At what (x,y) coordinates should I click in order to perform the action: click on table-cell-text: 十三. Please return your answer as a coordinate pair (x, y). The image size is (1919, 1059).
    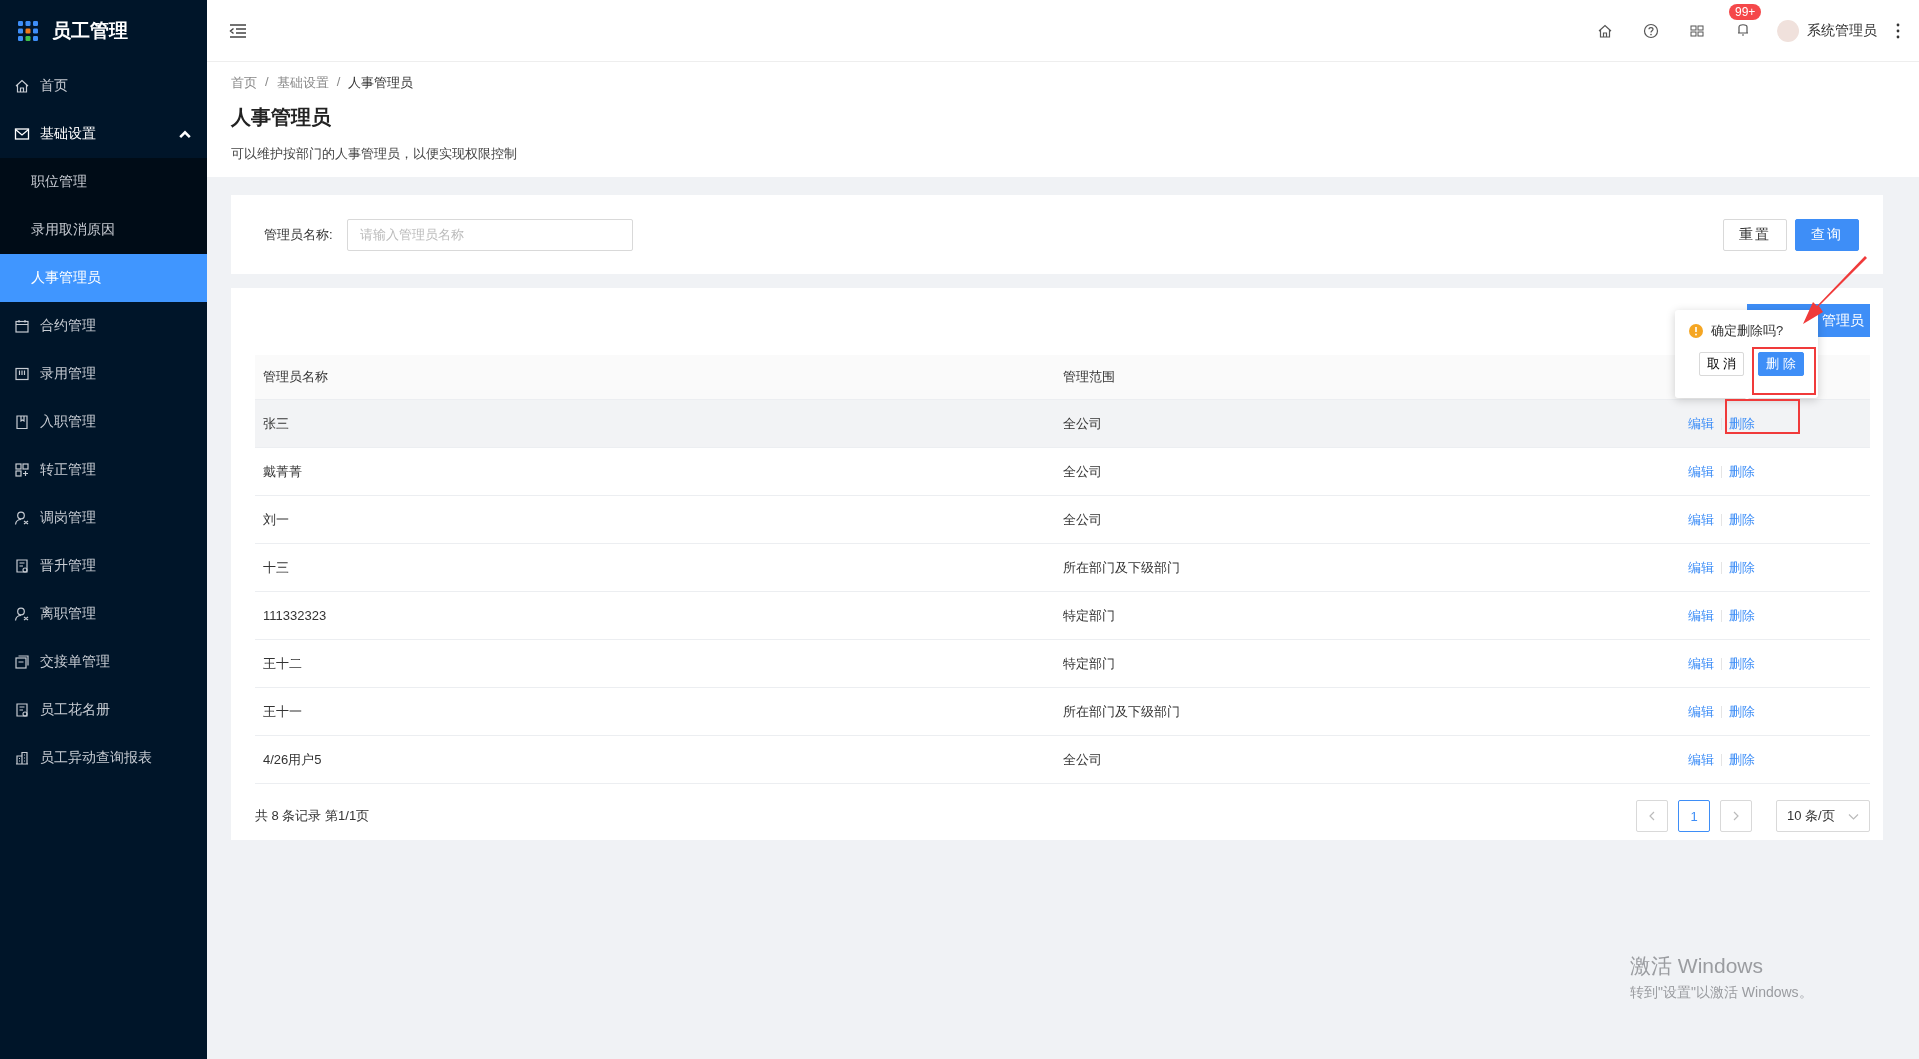
    Looking at the image, I should click on (276, 567).